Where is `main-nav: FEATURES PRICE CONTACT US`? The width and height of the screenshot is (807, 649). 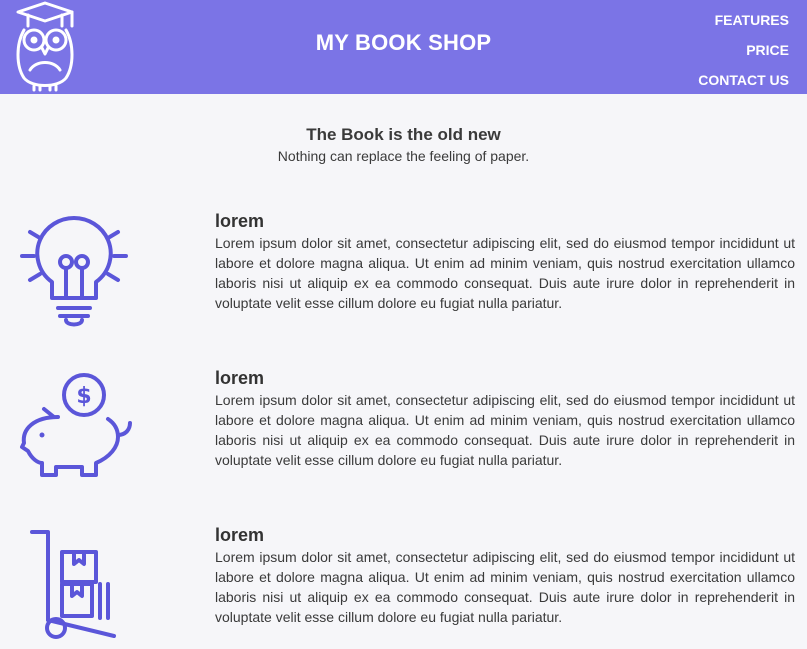
main-nav: FEATURES PRICE CONTACT US is located at coordinates (743, 50).